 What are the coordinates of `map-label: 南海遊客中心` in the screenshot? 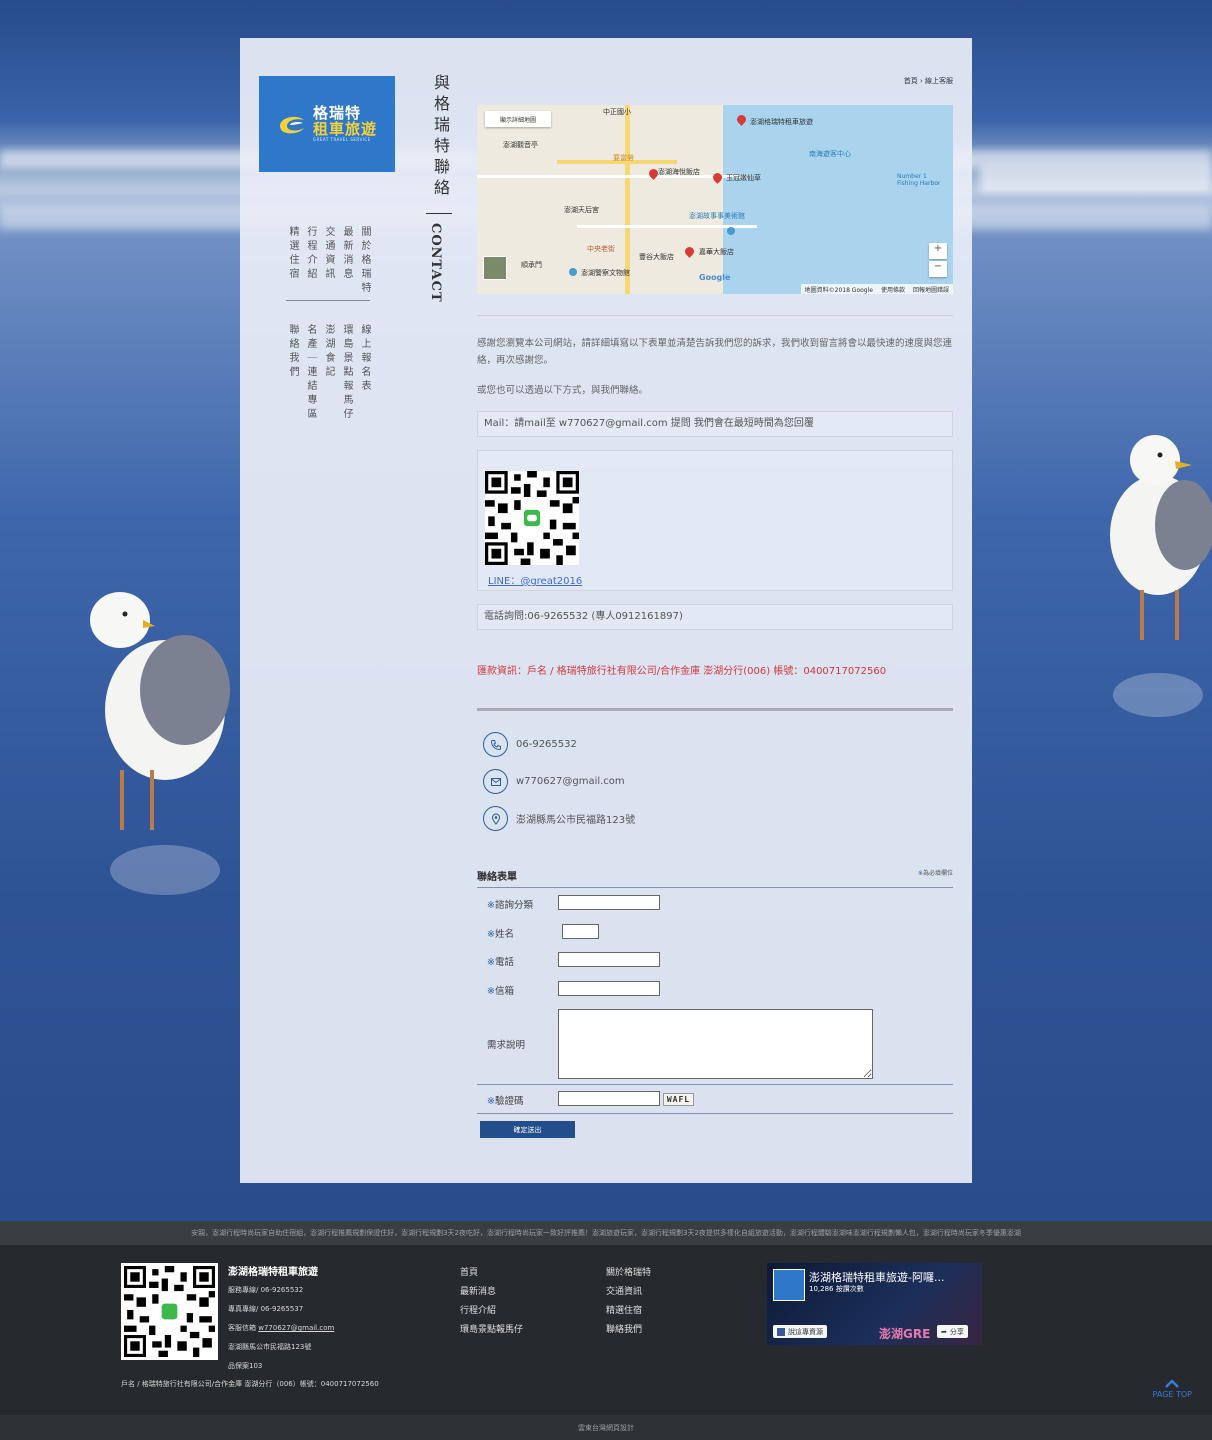 It's located at (830, 154).